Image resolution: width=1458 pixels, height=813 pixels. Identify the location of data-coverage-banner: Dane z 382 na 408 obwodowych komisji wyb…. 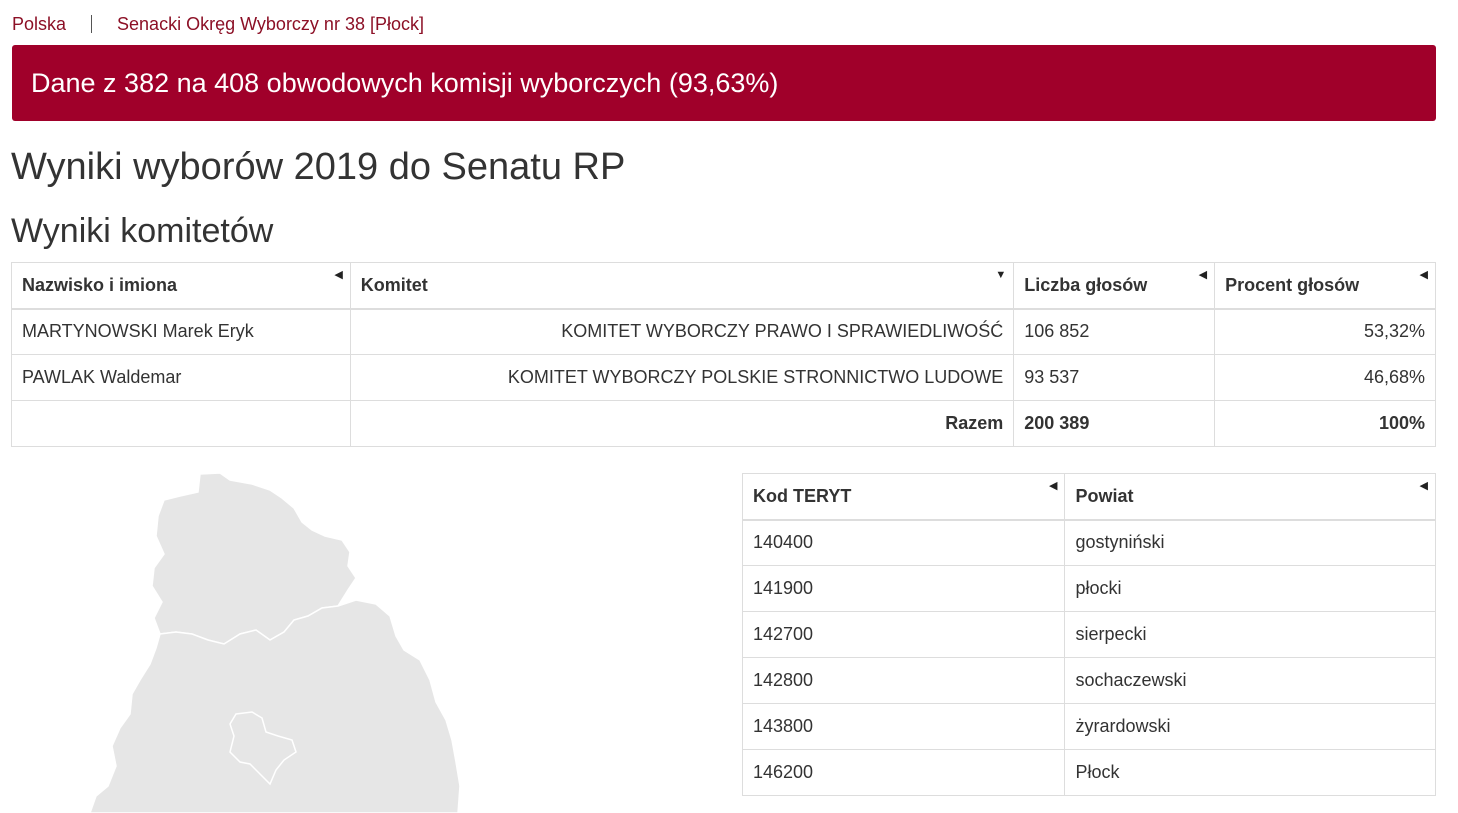
(724, 83).